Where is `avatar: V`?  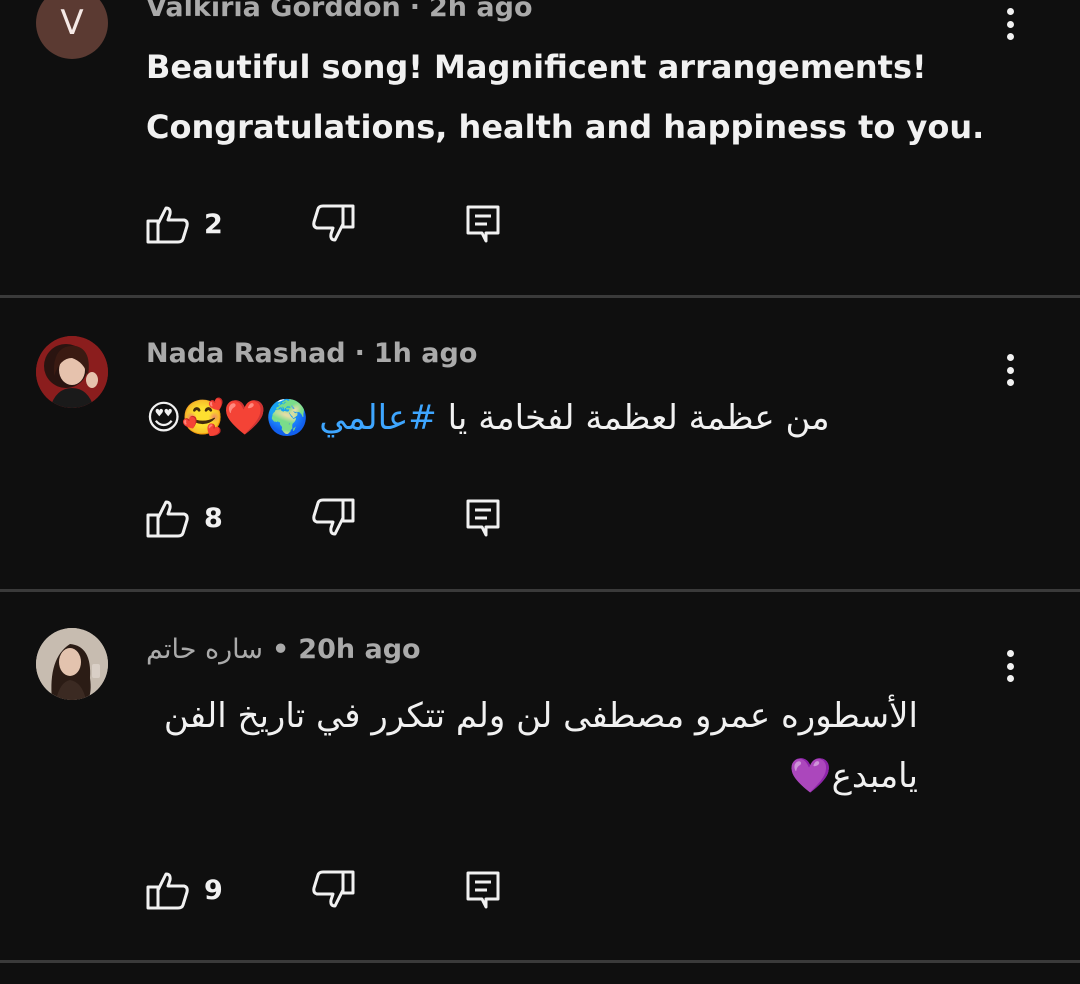
avatar: V is located at coordinates (72, 29).